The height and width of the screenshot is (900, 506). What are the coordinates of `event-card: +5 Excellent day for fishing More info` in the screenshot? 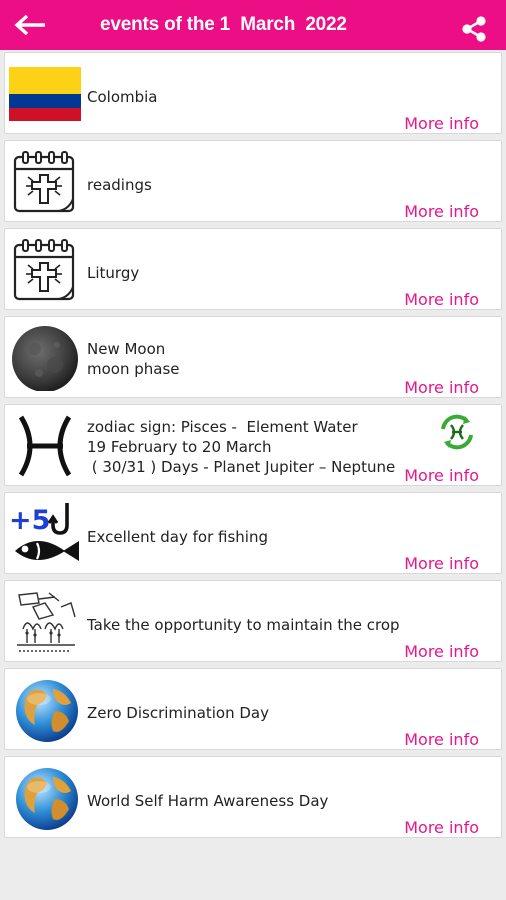 It's located at (253, 533).